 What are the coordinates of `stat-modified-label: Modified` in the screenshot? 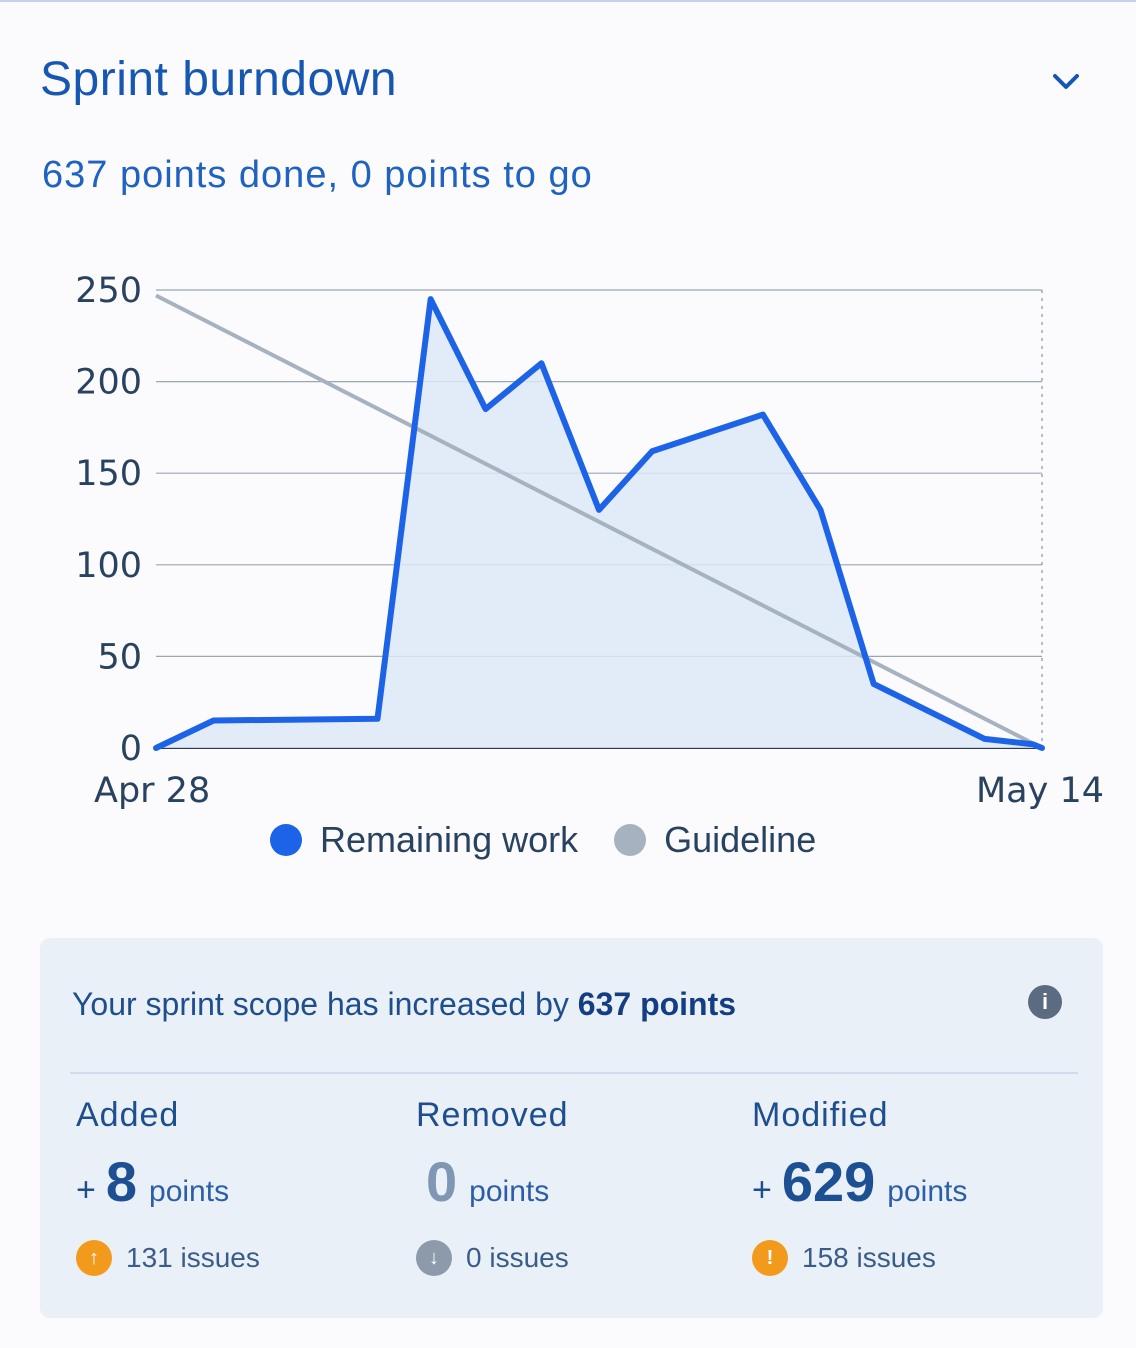 It's located at (820, 1115).